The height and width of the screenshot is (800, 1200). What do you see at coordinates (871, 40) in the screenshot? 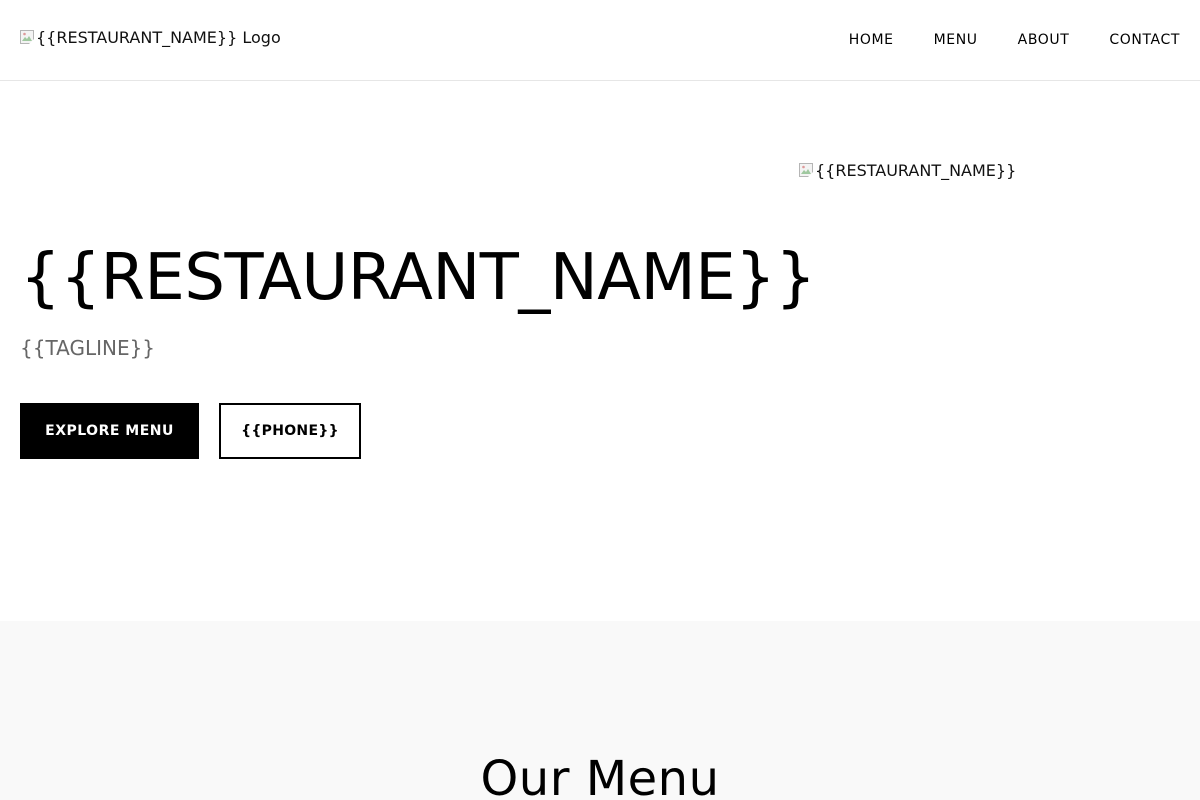
I see `nav-home: HOME` at bounding box center [871, 40].